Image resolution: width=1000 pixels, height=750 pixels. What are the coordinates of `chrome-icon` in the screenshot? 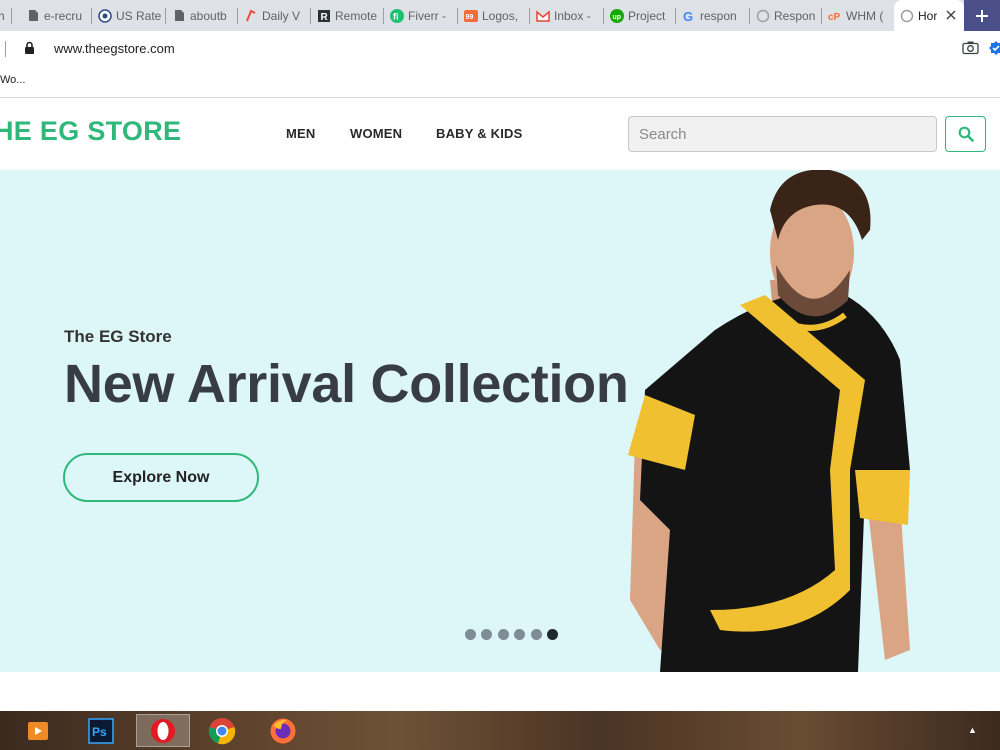 It's located at (222, 730).